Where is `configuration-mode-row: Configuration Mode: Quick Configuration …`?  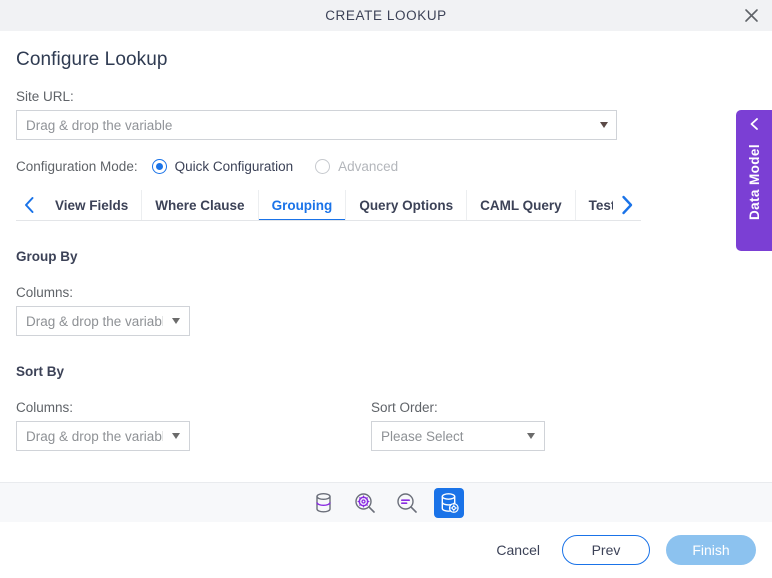 configuration-mode-row: Configuration Mode: Quick Configuration … is located at coordinates (386, 166).